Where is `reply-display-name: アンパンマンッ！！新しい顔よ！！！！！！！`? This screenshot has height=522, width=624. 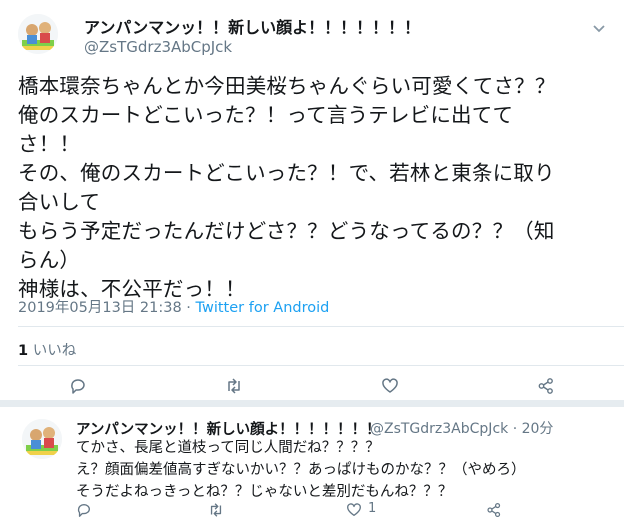
reply-display-name: アンパンマンッ！！新しい顔よ！！！！！！！ is located at coordinates (228, 428).